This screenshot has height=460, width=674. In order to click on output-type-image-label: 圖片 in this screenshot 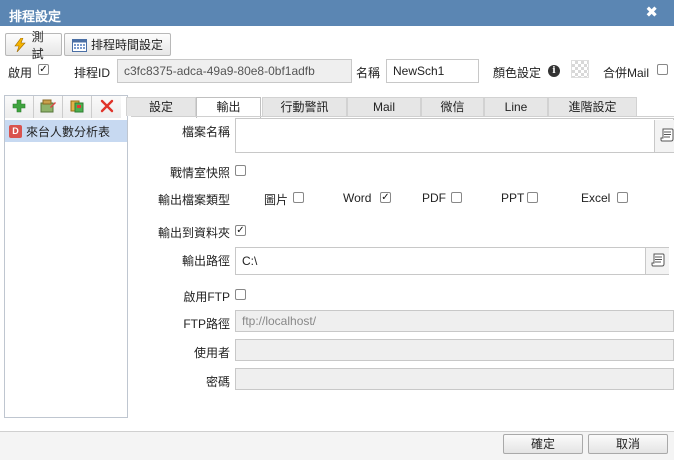, I will do `click(276, 200)`.